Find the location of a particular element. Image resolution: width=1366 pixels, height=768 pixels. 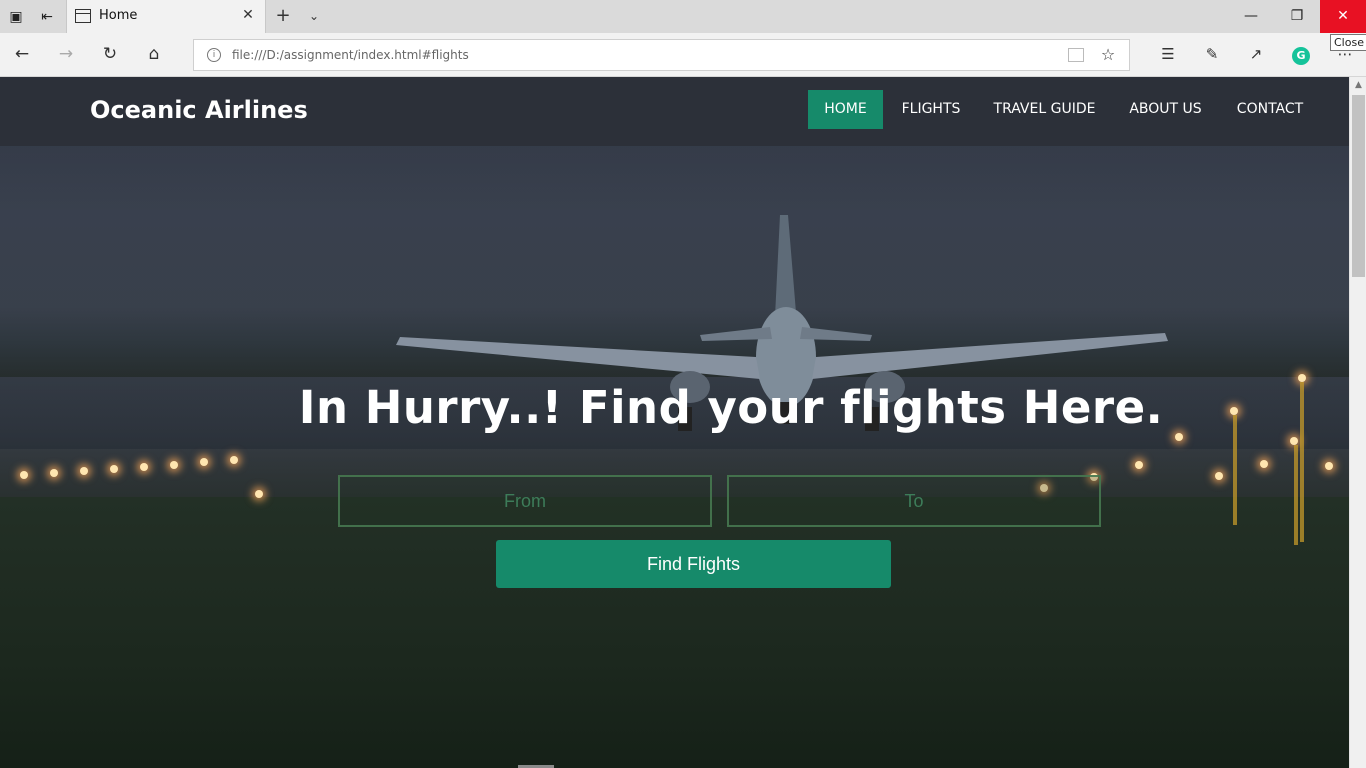

set-aside-tabs-icon: ⇤ is located at coordinates (47, 17).